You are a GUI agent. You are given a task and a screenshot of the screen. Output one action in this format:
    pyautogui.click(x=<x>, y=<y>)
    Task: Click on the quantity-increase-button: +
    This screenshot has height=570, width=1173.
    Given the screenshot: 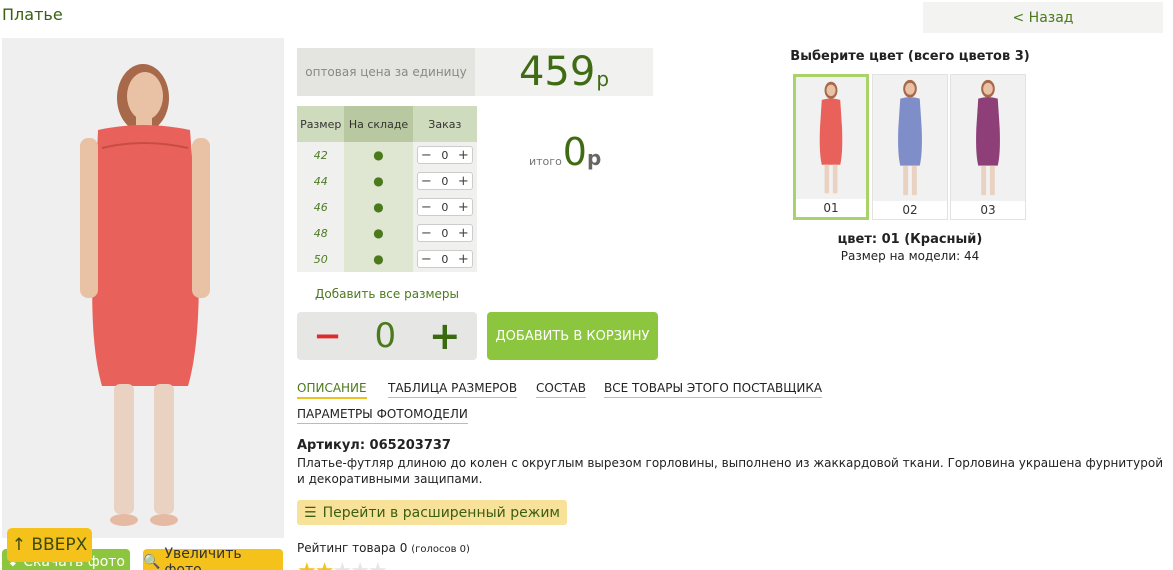 What is the action you would take?
    pyautogui.click(x=445, y=336)
    